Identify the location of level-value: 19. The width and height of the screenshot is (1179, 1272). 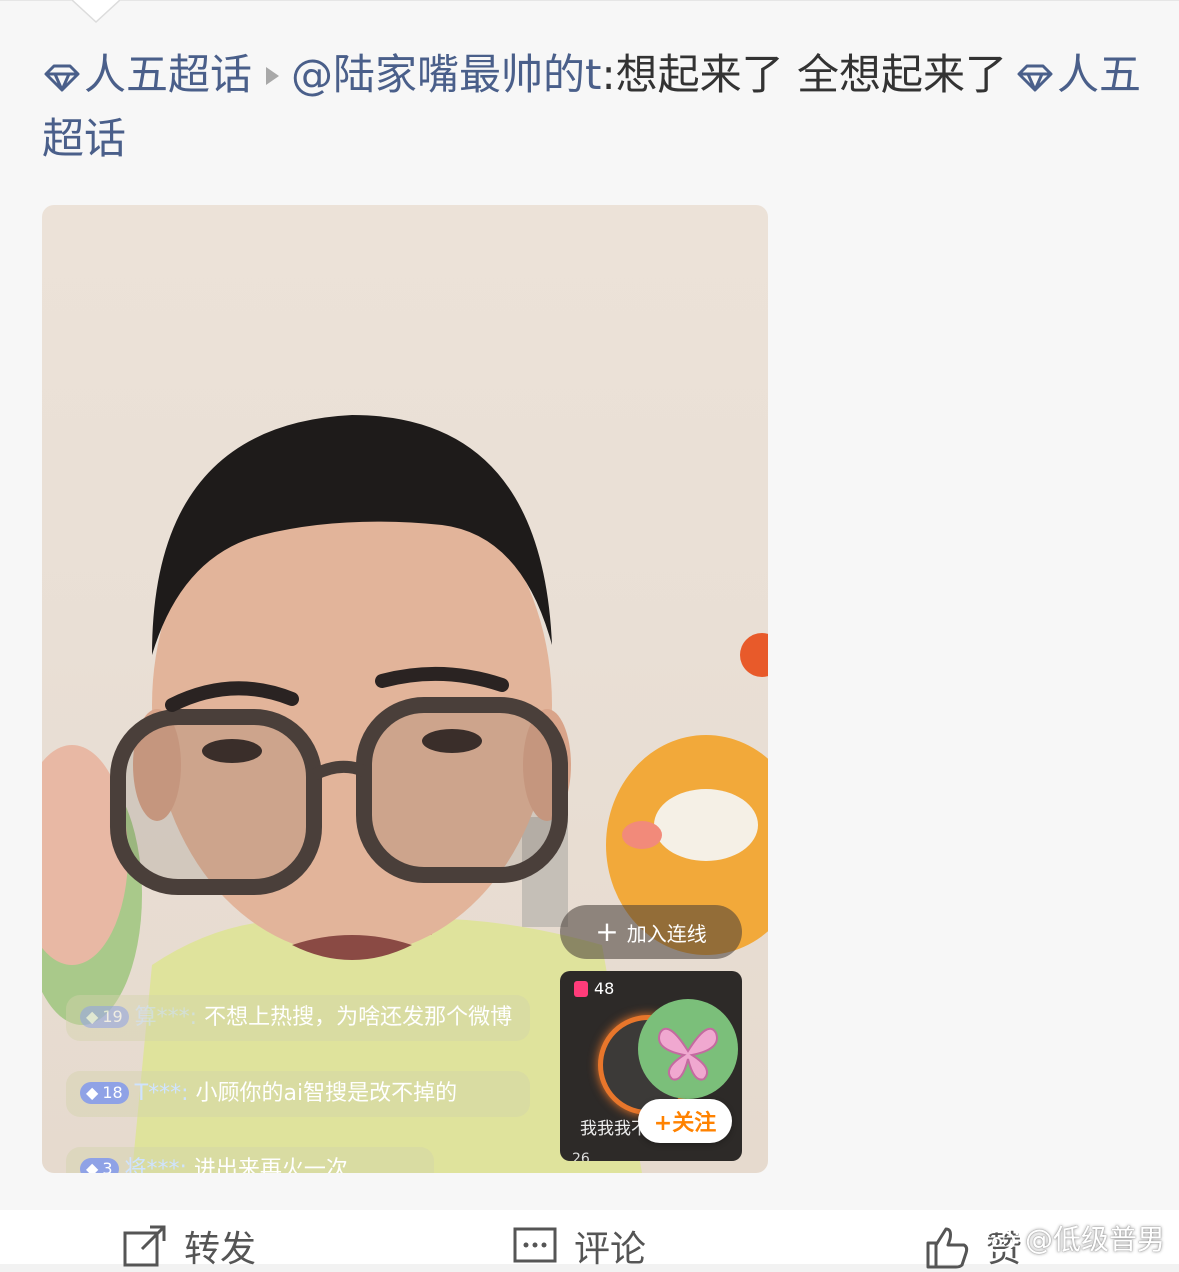
(112, 1016).